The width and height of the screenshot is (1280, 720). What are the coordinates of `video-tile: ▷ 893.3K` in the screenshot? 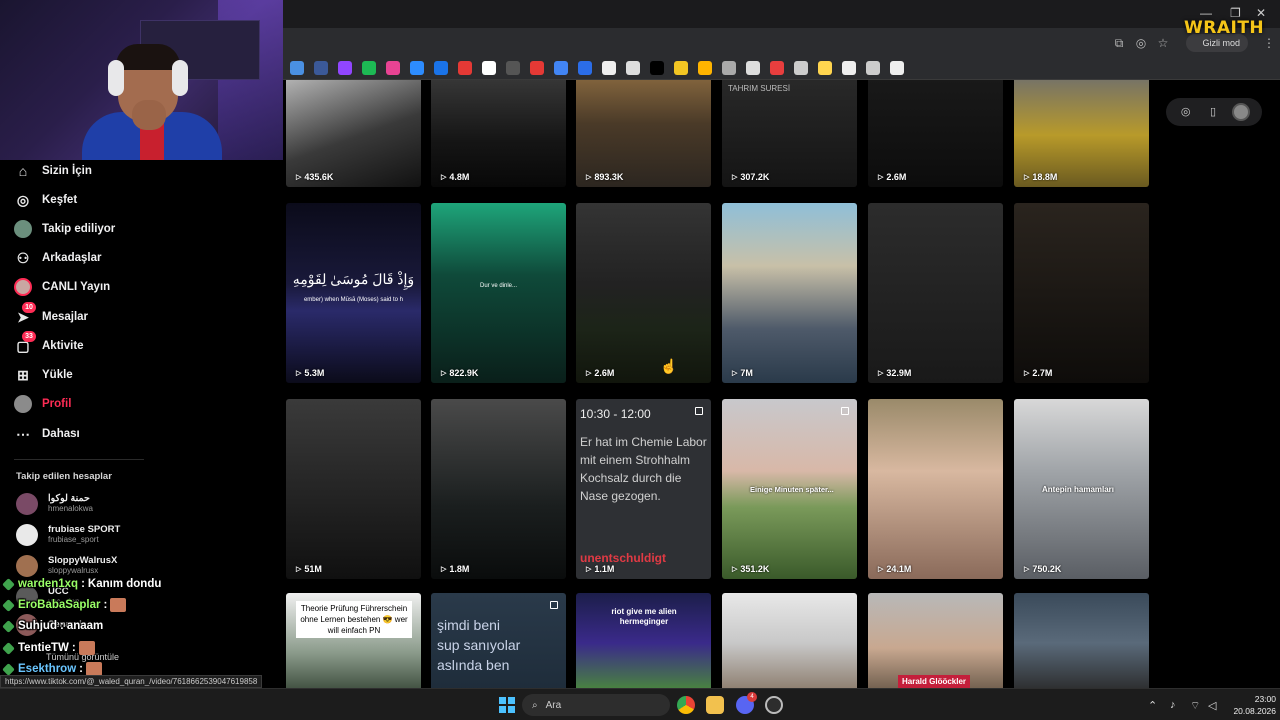 It's located at (643, 133).